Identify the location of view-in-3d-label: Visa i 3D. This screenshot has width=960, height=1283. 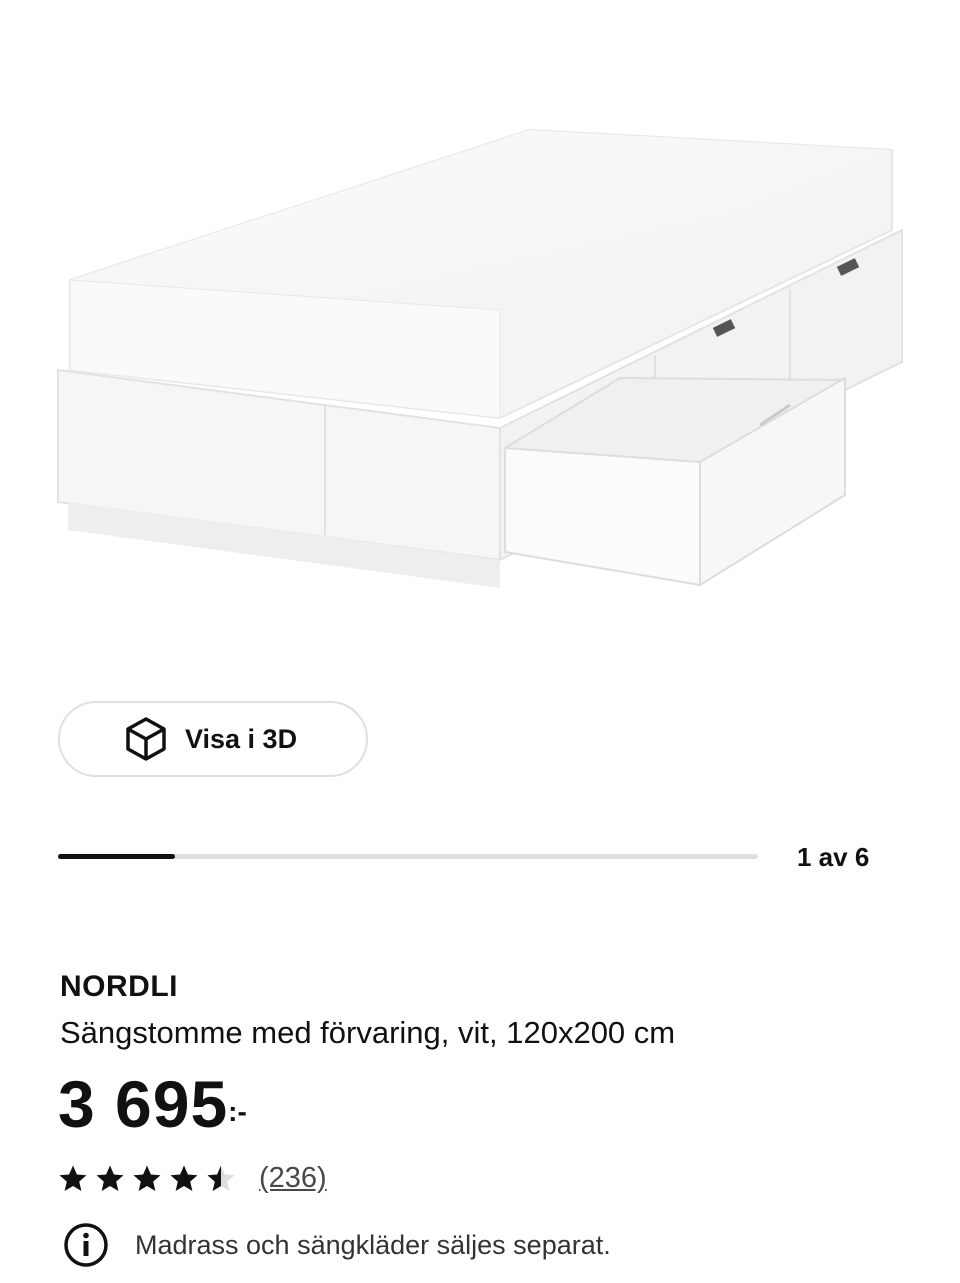
(241, 738).